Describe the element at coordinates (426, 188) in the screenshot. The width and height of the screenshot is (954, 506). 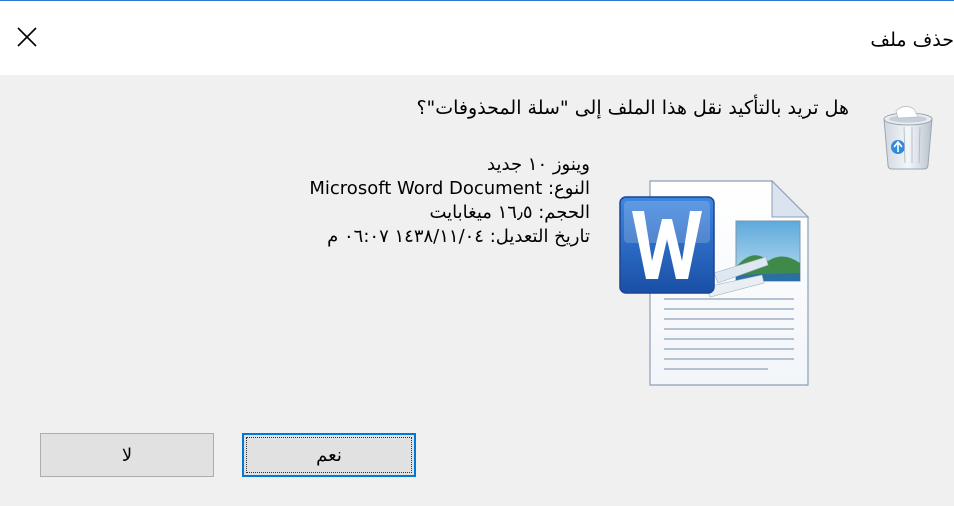
I see `file-type-value: Microsoft Word Document` at that location.